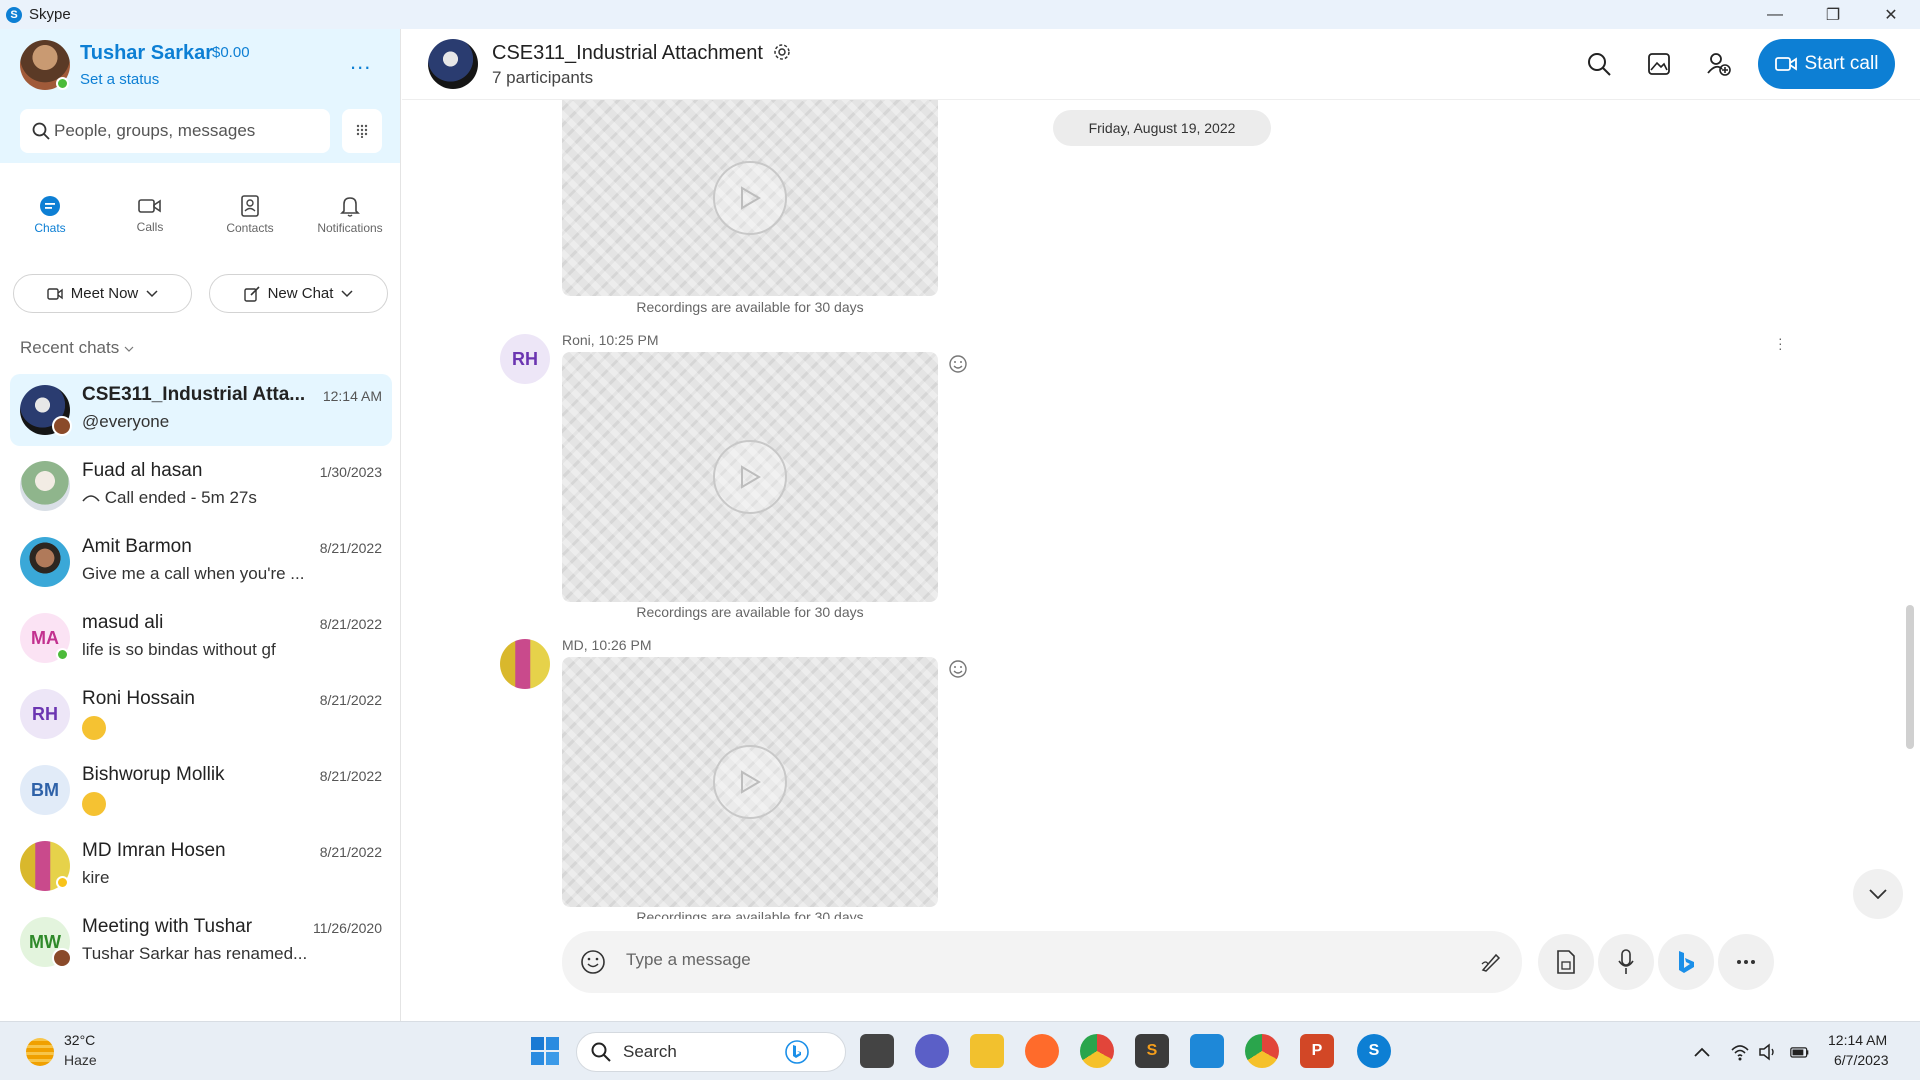 The height and width of the screenshot is (1080, 1920). Describe the element at coordinates (352, 396) in the screenshot. I see `chat-date: 12:14 AM` at that location.